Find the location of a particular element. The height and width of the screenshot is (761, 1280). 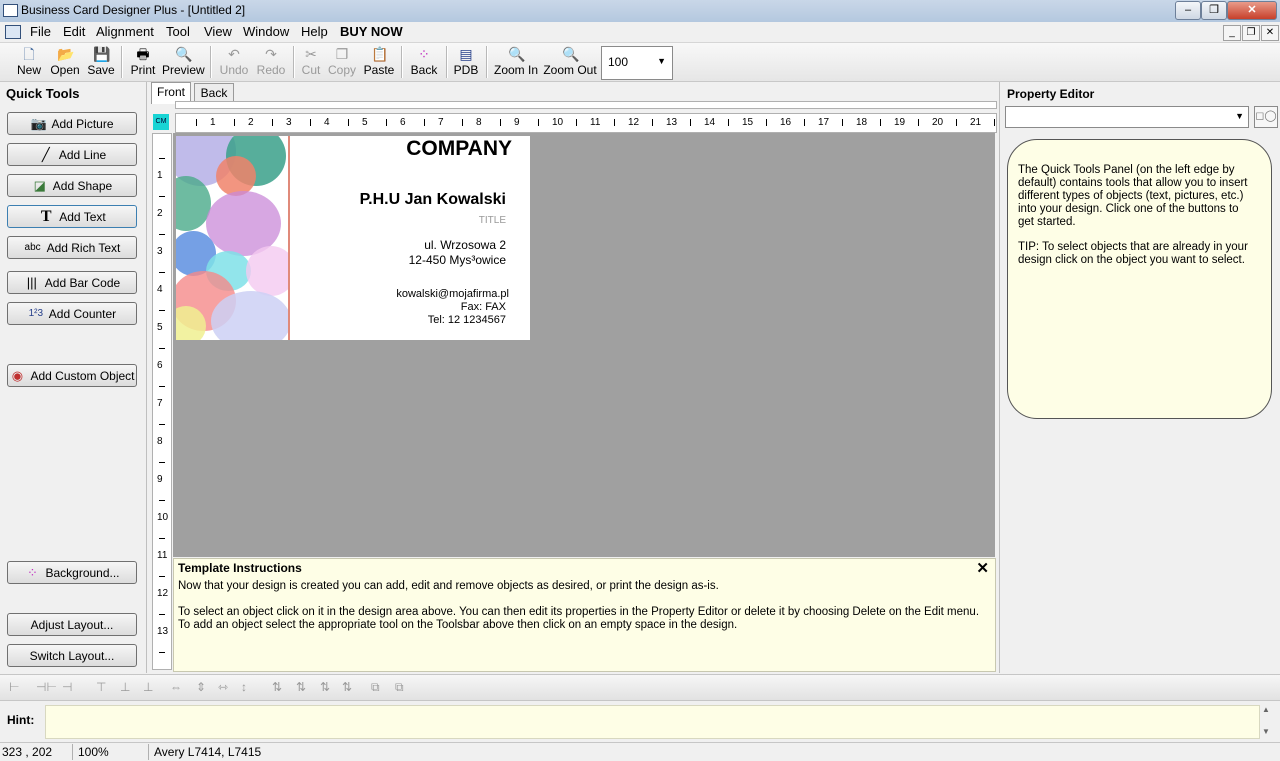

quick-tools-title: Quick Tools is located at coordinates (43, 93).